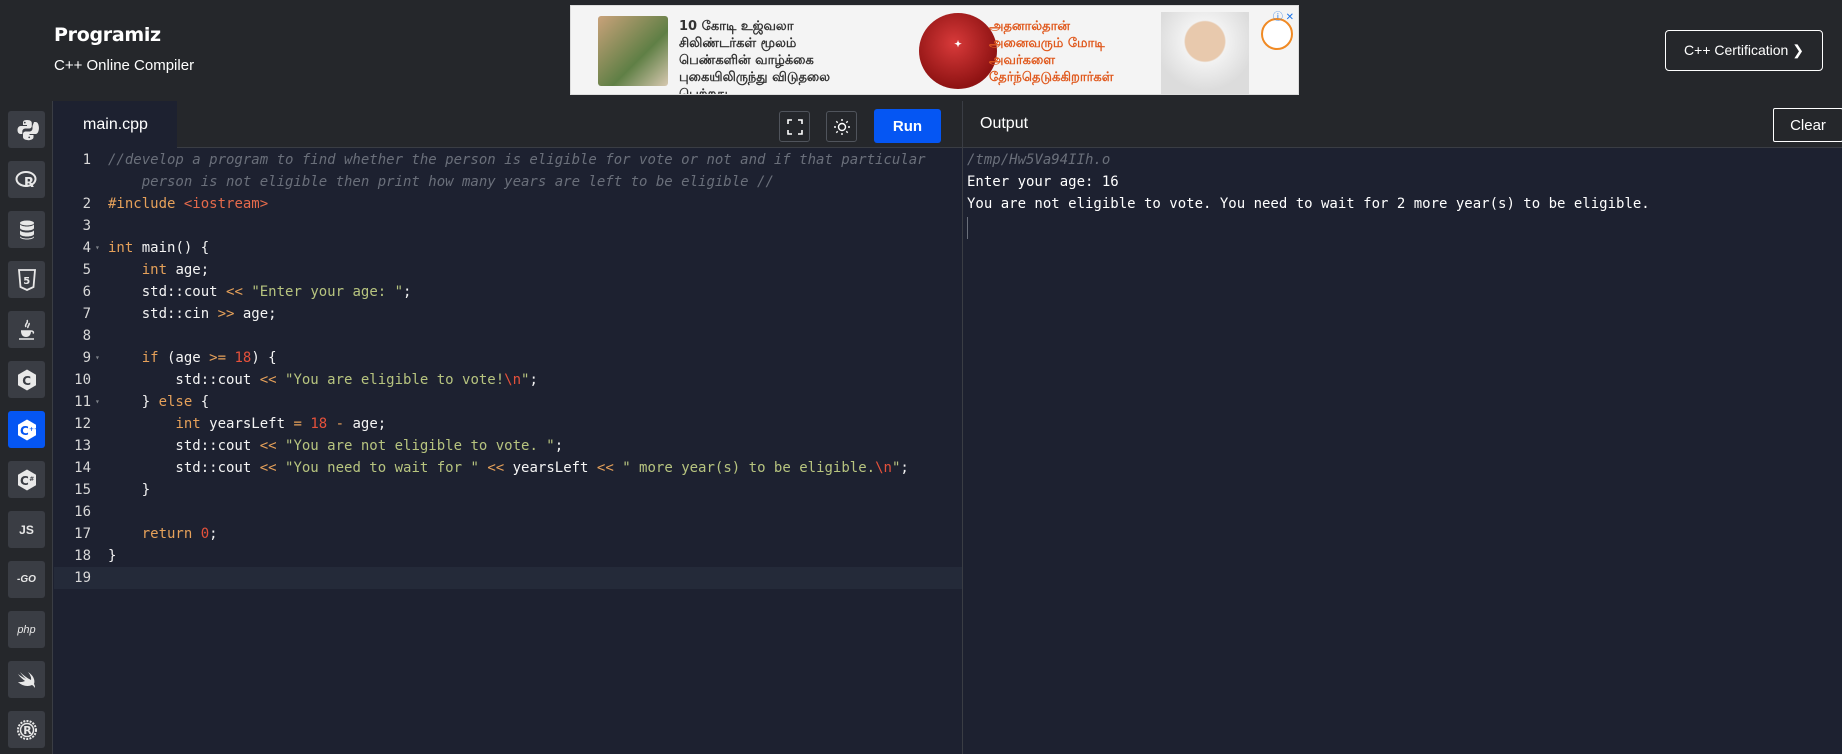 The image size is (1842, 754). What do you see at coordinates (86, 292) in the screenshot?
I see `line-number: 6` at bounding box center [86, 292].